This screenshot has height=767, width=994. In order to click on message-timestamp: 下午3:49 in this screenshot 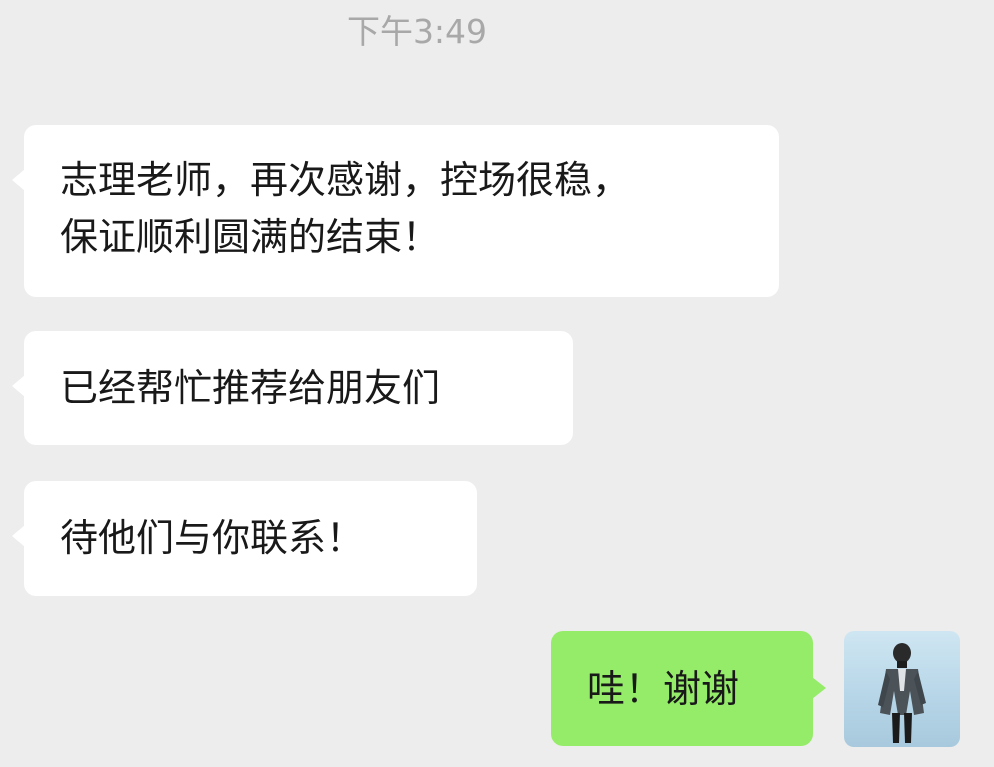, I will do `click(417, 31)`.